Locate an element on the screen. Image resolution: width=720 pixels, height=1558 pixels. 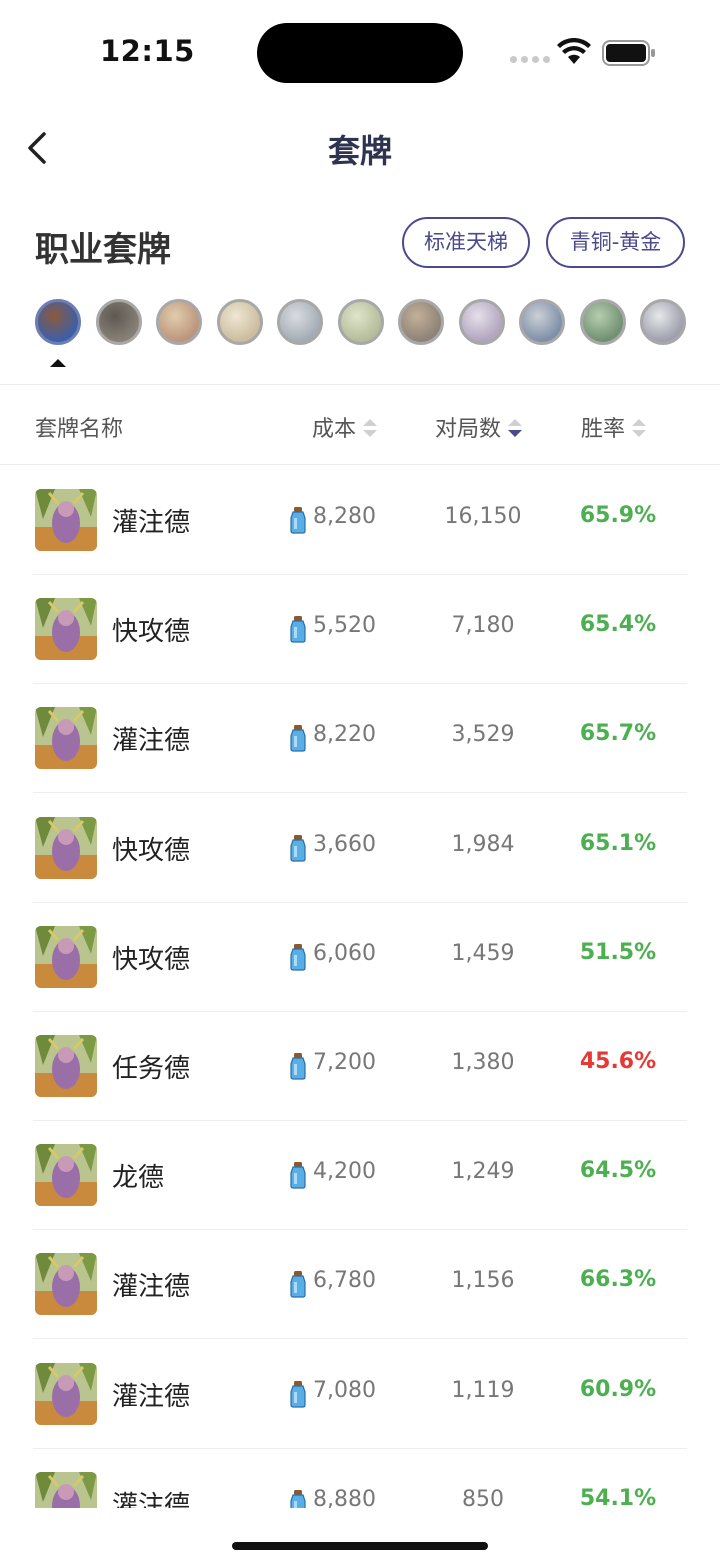
column-header-winrate: 胜率 is located at coordinates (614, 427).